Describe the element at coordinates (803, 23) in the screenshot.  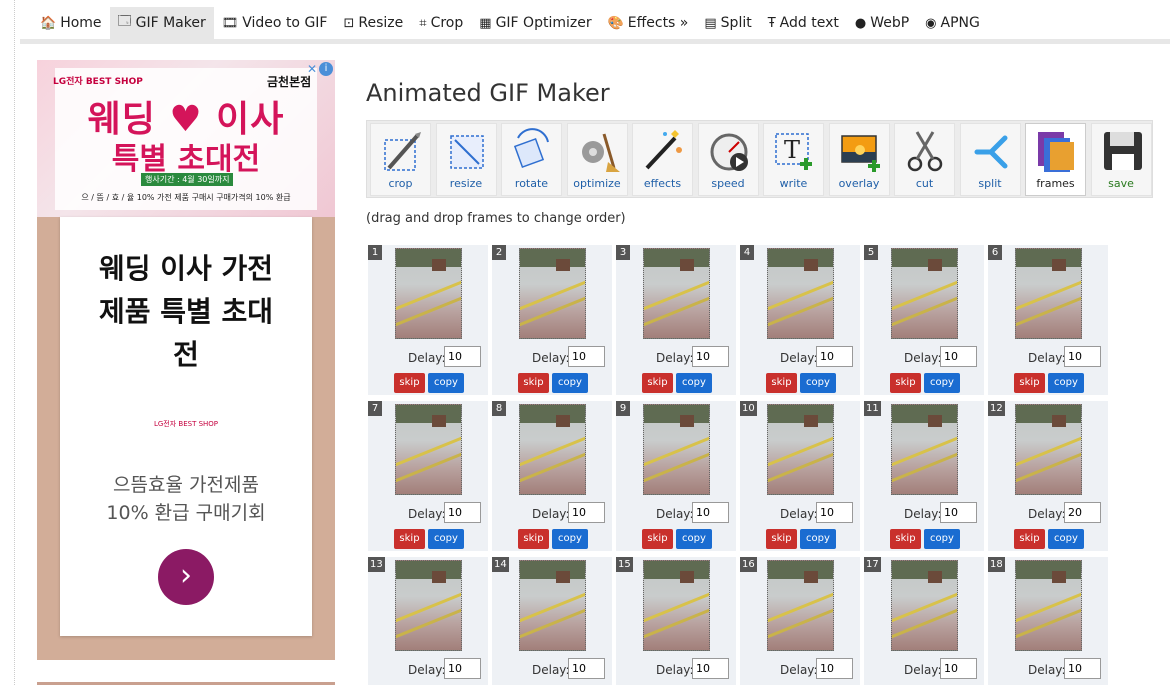
I see `nav-add-text: Ŧ Add text` at that location.